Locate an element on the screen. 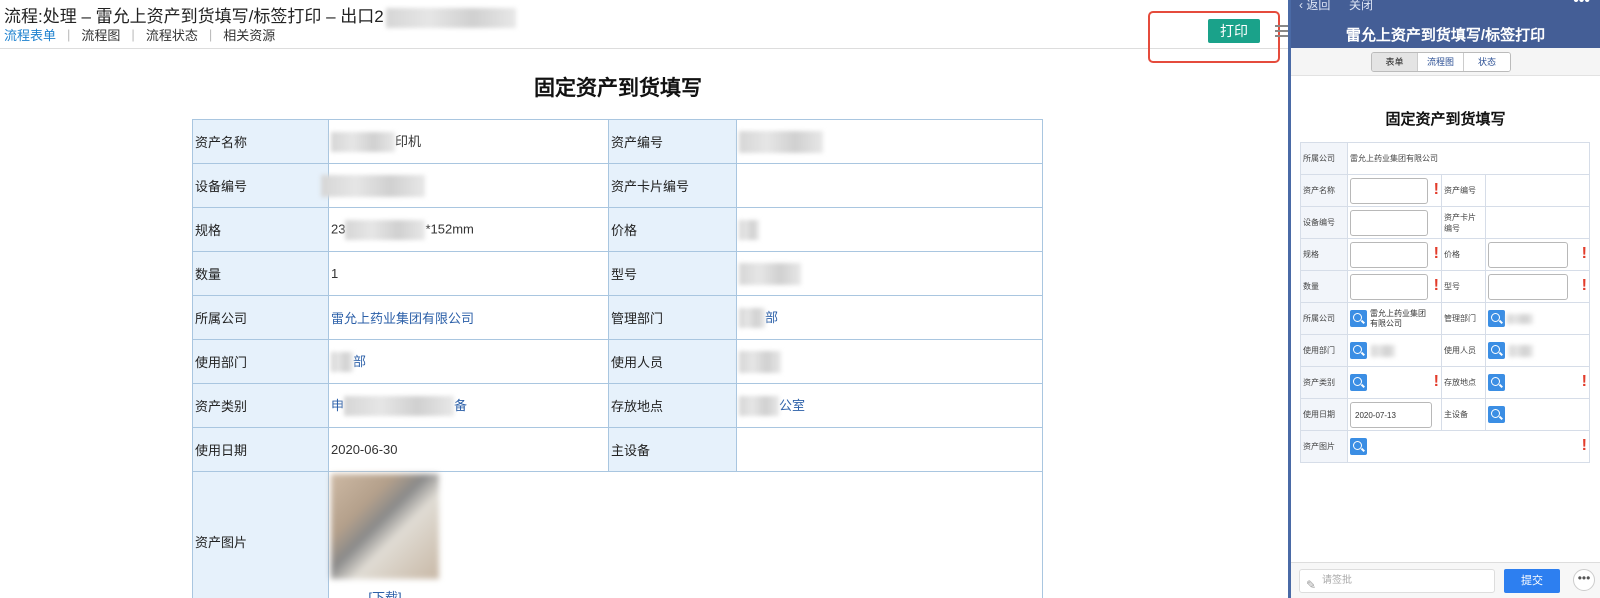 The height and width of the screenshot is (598, 1600). table-row: 数量 ! 型号 ! is located at coordinates (1445, 286).